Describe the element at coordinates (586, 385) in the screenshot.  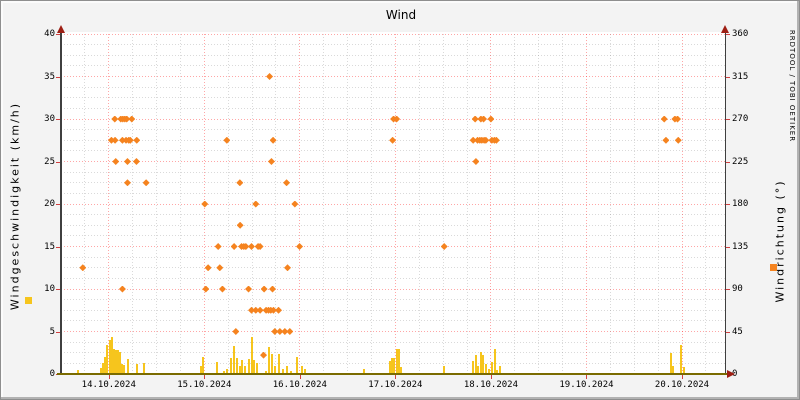
I see `x-tick-label: 19.10.2024` at that location.